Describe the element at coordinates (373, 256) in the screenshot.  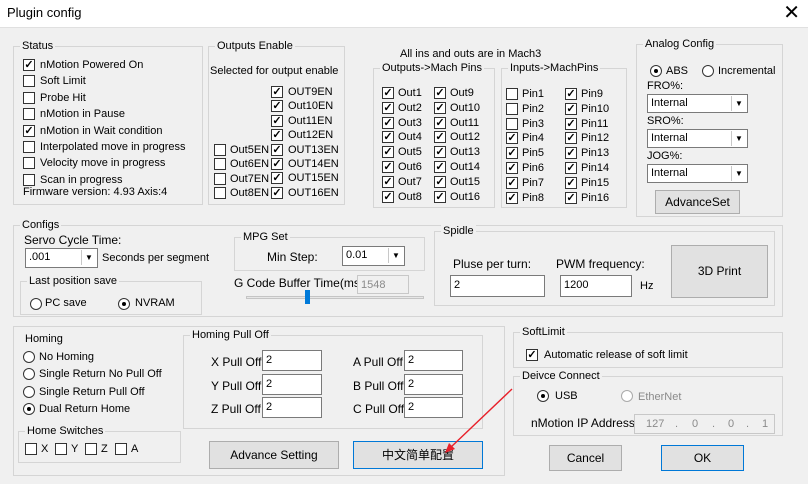
I see `min-step-select: 0.01 ▼` at that location.